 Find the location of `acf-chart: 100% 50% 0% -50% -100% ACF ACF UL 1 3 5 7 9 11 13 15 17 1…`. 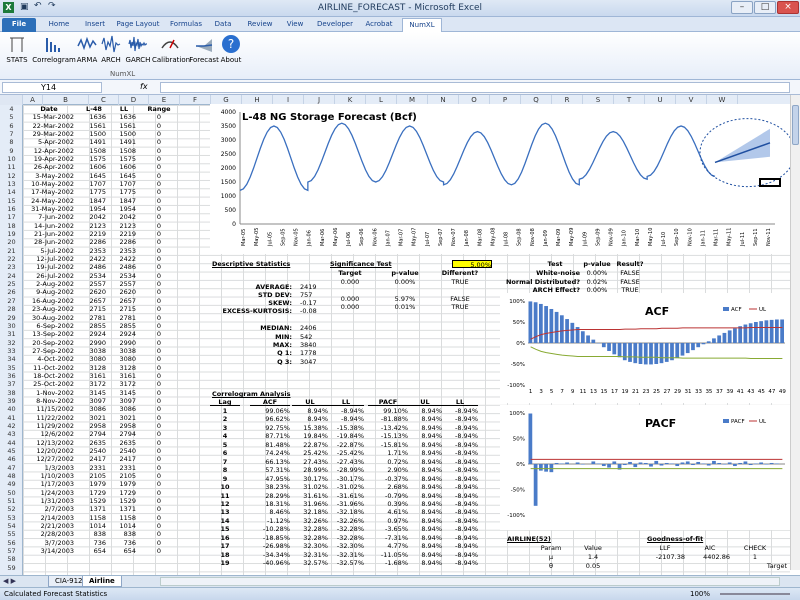

acf-chart: 100% 50% 0% -50% -100% ACF ACF UL 1 3 5 7 9 11 13 15 17 1… is located at coordinates (645, 348).